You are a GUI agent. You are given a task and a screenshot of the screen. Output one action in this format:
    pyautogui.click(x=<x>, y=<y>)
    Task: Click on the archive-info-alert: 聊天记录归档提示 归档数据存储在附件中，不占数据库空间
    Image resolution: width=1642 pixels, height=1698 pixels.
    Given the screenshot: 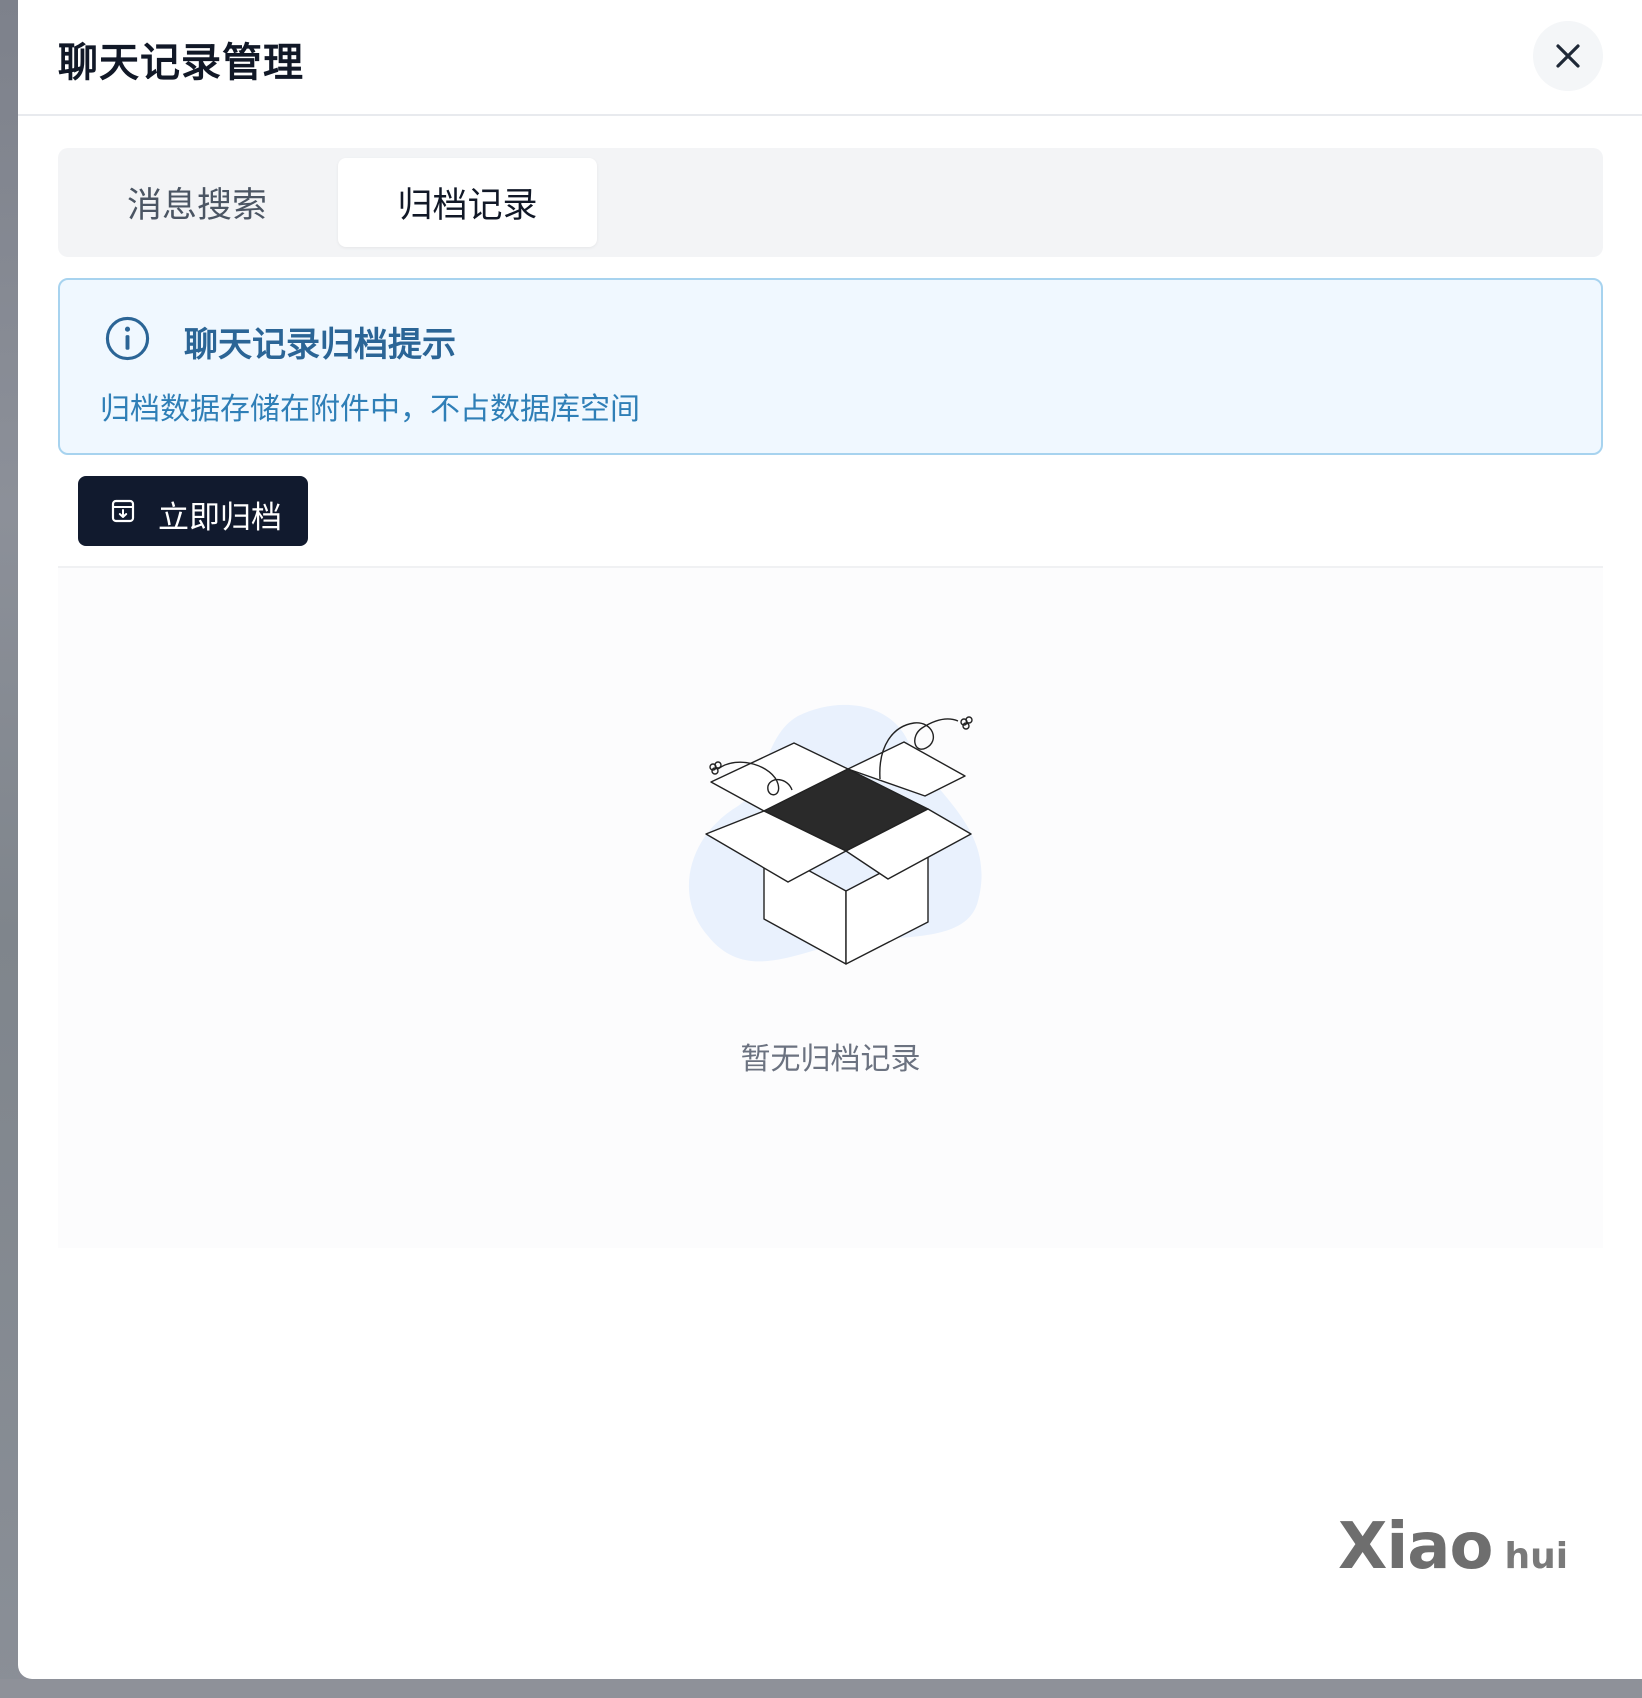 What is the action you would take?
    pyautogui.click(x=830, y=366)
    